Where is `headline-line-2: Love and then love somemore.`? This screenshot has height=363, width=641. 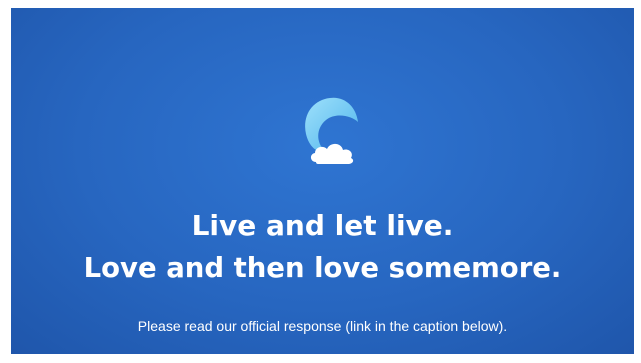 headline-line-2: Love and then love somemore. is located at coordinates (322, 268).